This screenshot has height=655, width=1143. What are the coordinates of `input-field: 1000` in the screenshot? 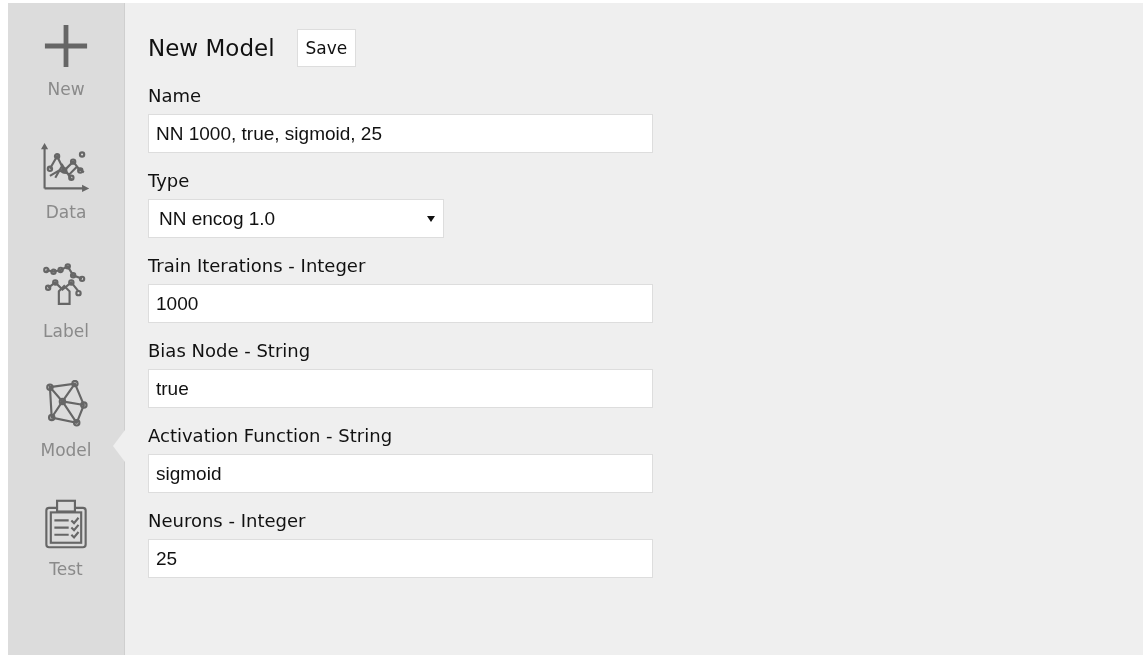 It's located at (400, 303).